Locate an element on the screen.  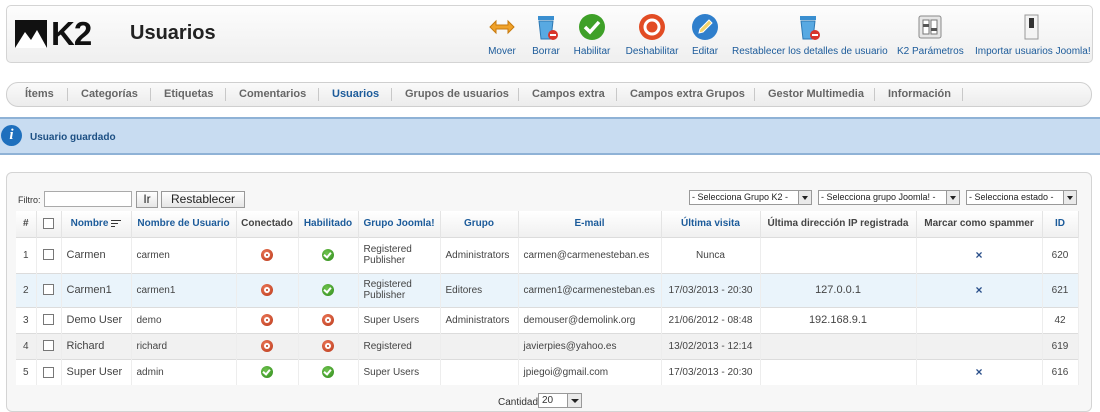
logged-in-icon is located at coordinates (267, 372).